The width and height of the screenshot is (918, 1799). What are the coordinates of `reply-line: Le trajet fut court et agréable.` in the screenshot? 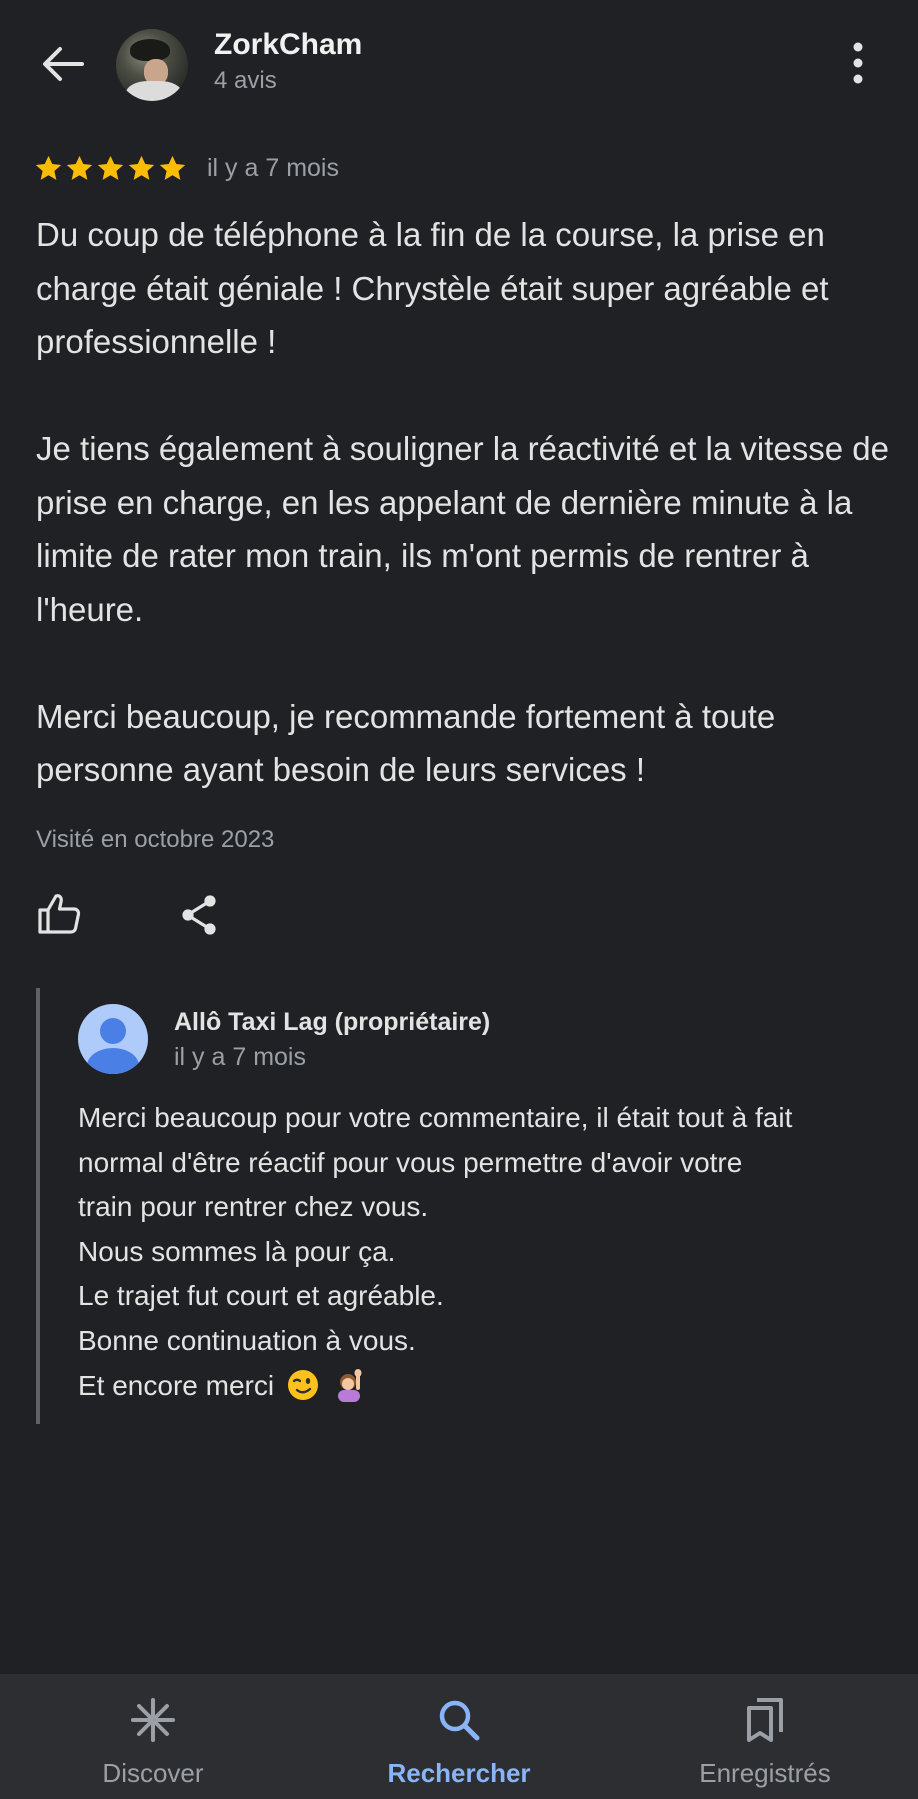 It's located at (261, 1296).